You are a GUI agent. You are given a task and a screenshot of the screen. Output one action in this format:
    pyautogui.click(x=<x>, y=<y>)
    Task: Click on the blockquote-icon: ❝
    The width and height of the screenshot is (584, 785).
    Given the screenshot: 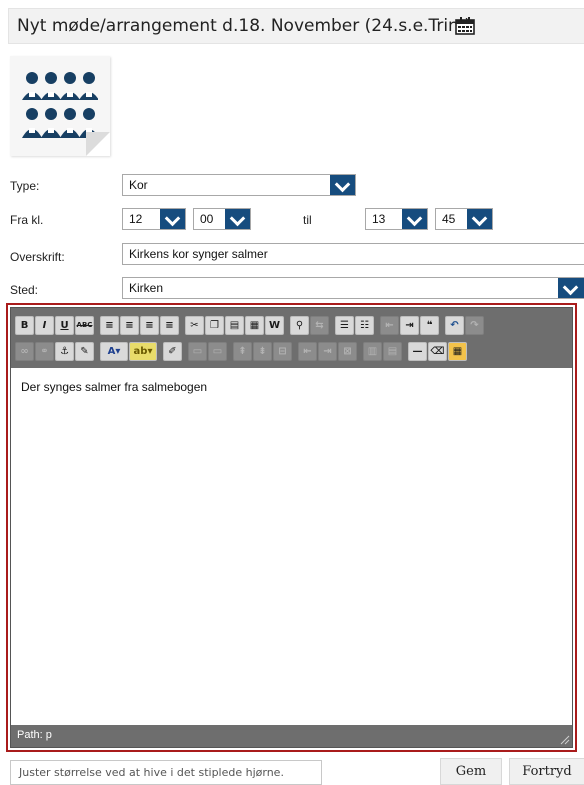 What is the action you would take?
    pyautogui.click(x=429, y=325)
    